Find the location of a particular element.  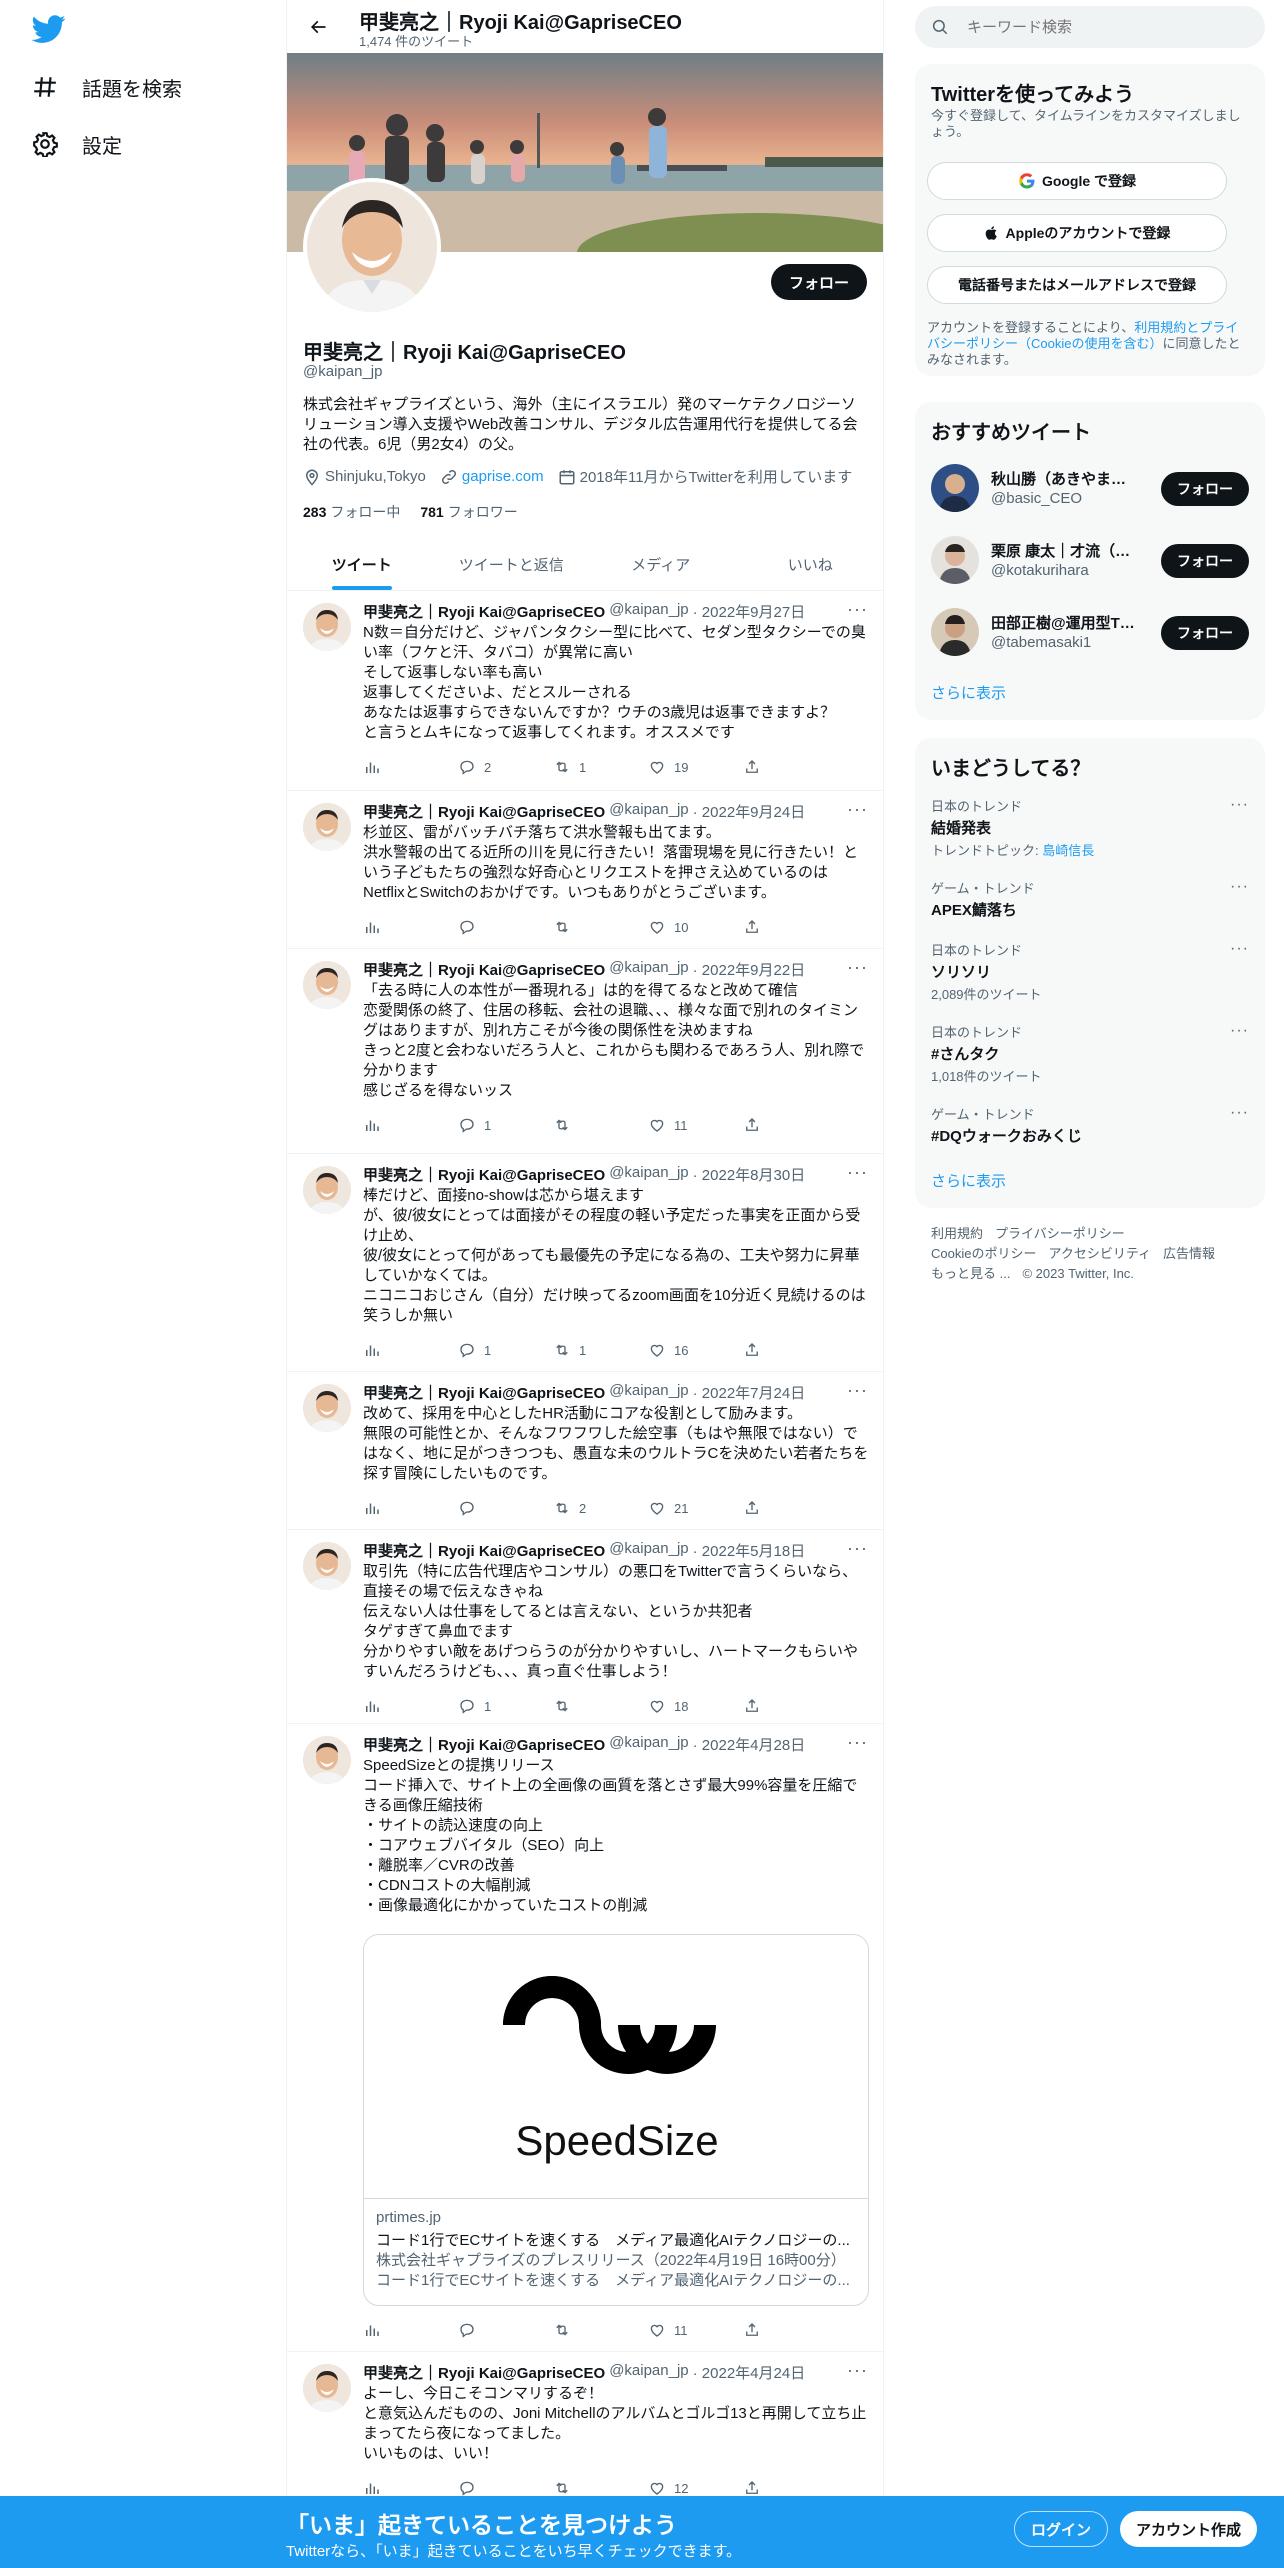

like-button: 21 is located at coordinates (673, 1508).